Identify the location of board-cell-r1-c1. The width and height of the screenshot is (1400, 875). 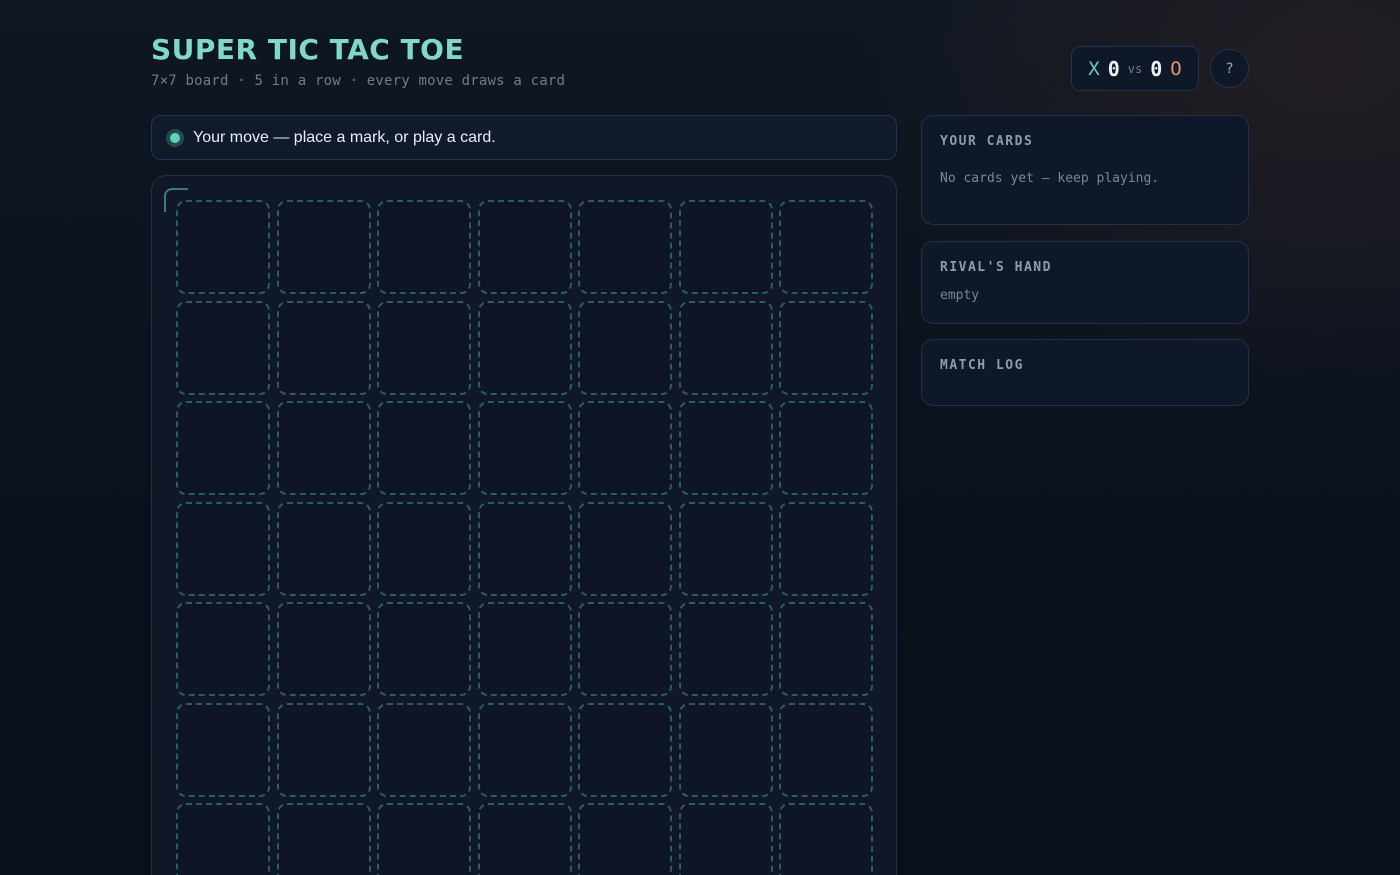
(223, 247).